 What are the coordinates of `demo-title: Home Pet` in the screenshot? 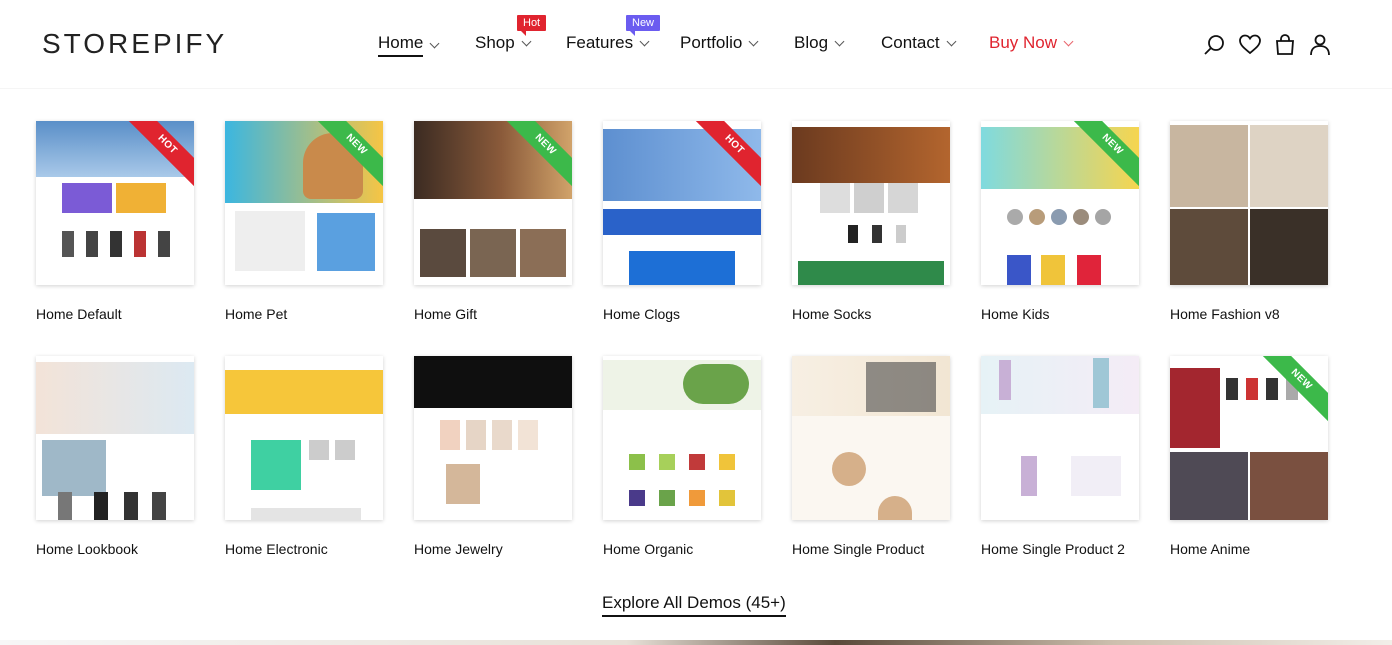 It's located at (256, 314).